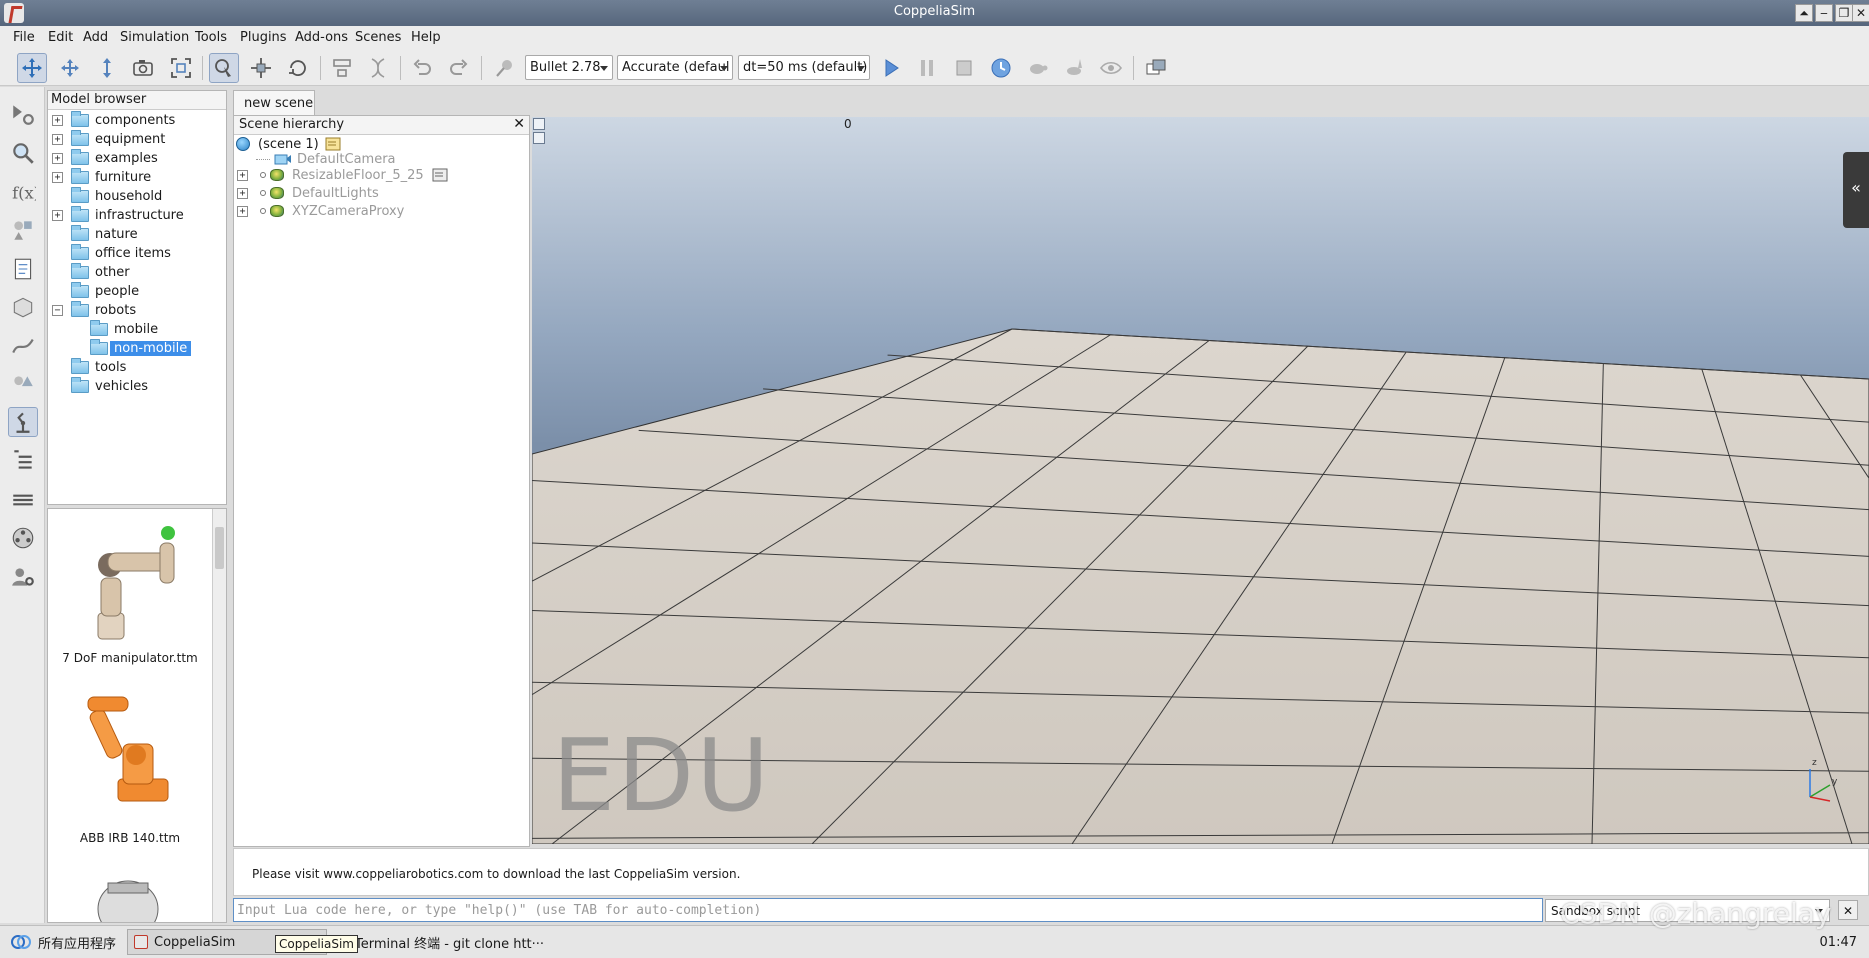 The image size is (1869, 958). What do you see at coordinates (143, 68) in the screenshot?
I see `camera-angle-button` at bounding box center [143, 68].